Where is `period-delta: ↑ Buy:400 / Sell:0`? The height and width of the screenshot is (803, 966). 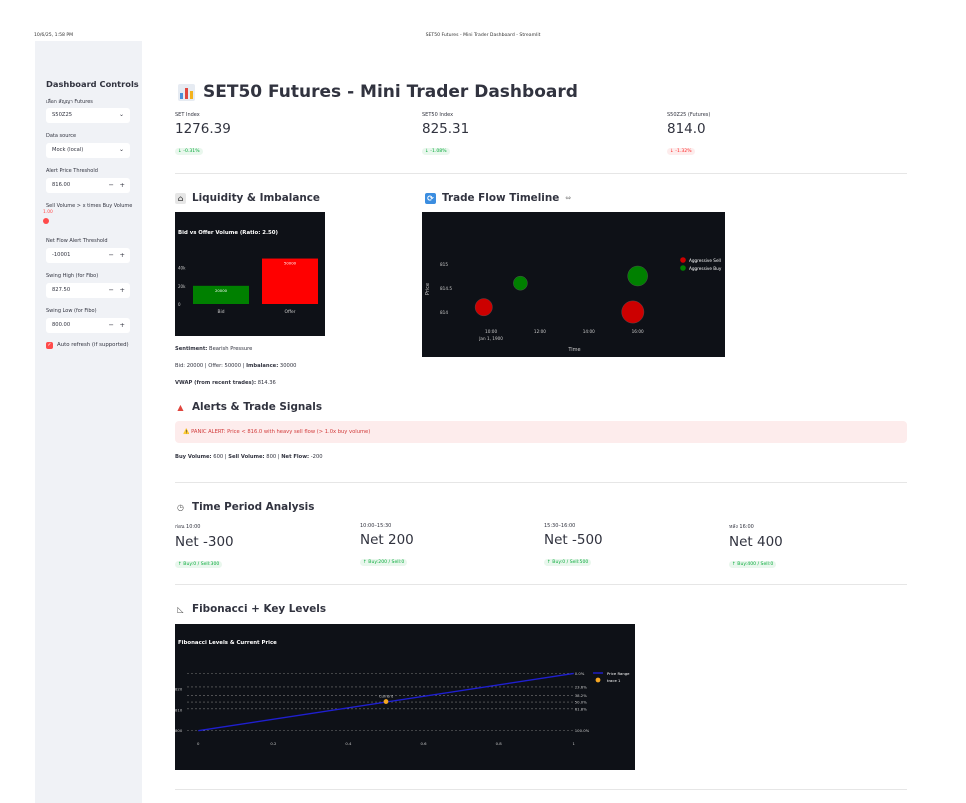 period-delta: ↑ Buy:400 / Sell:0 is located at coordinates (753, 564).